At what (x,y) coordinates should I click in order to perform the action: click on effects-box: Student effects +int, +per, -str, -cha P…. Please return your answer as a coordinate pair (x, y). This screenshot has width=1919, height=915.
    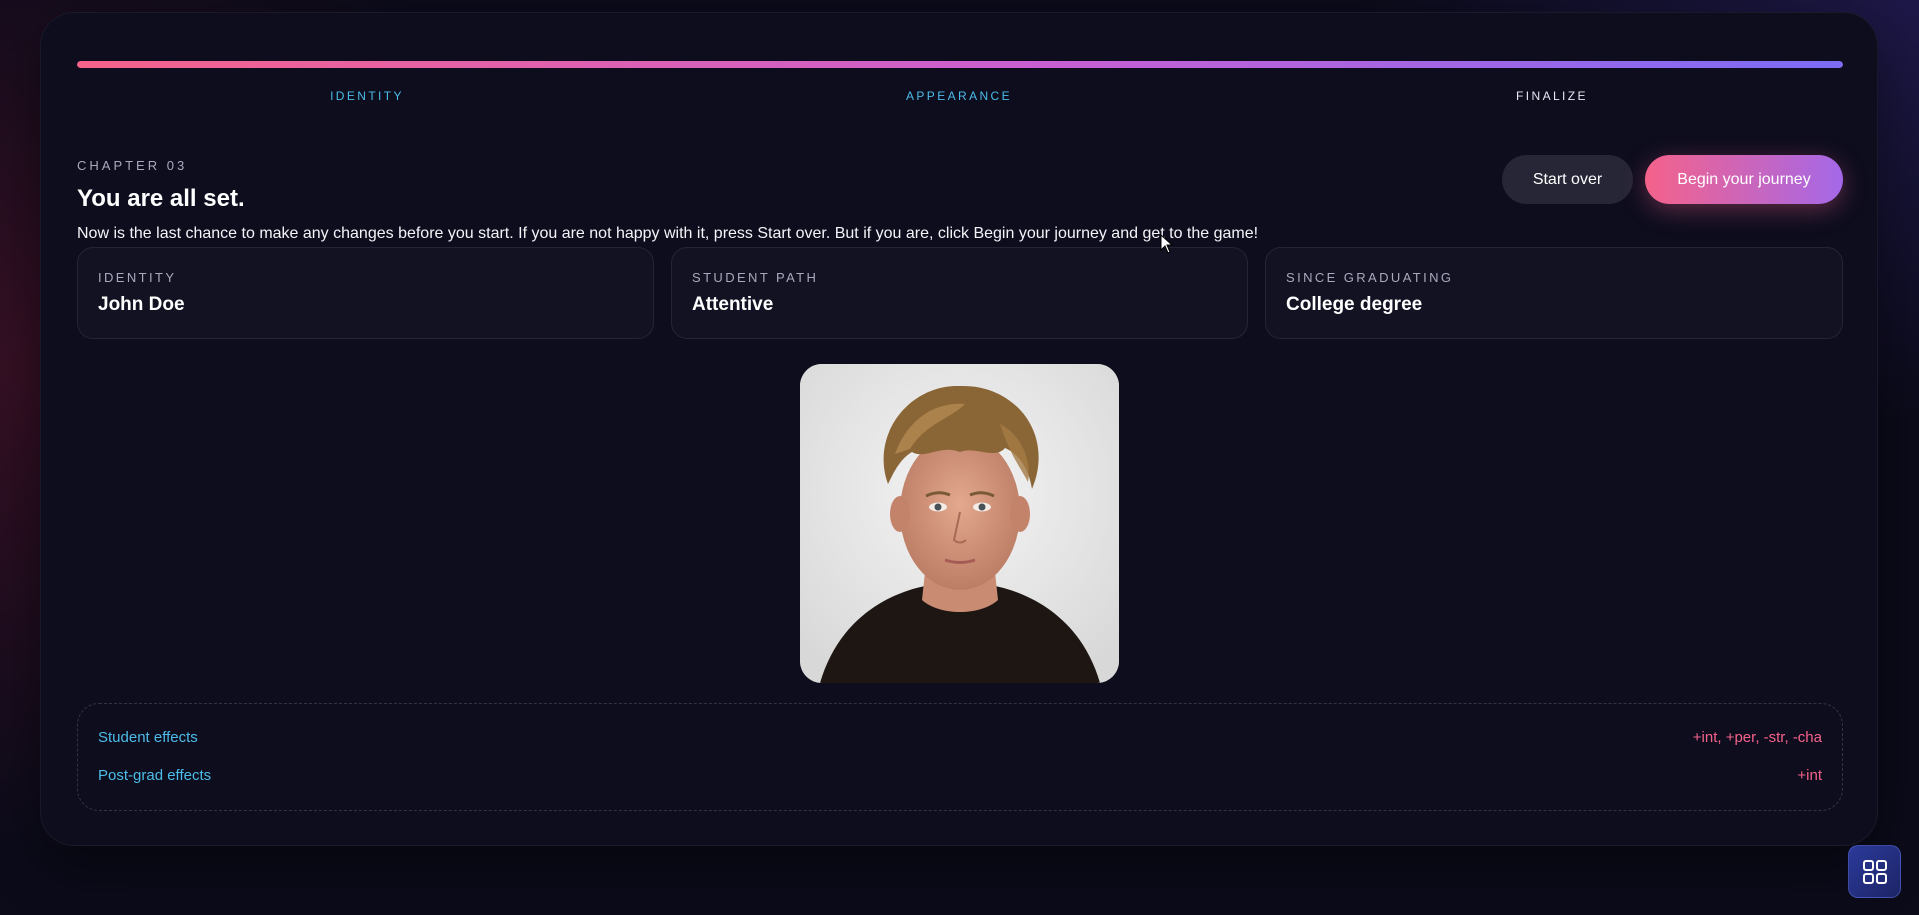
    Looking at the image, I should click on (960, 757).